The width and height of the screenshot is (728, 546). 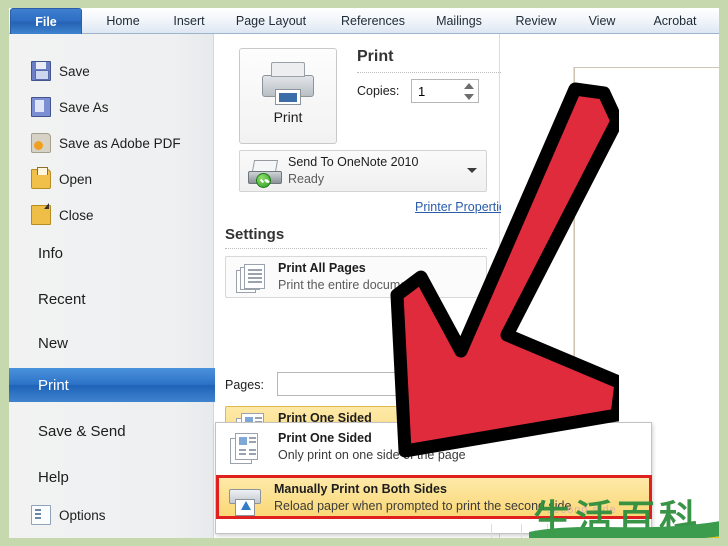 I want to click on options-icon, so click(x=41, y=515).